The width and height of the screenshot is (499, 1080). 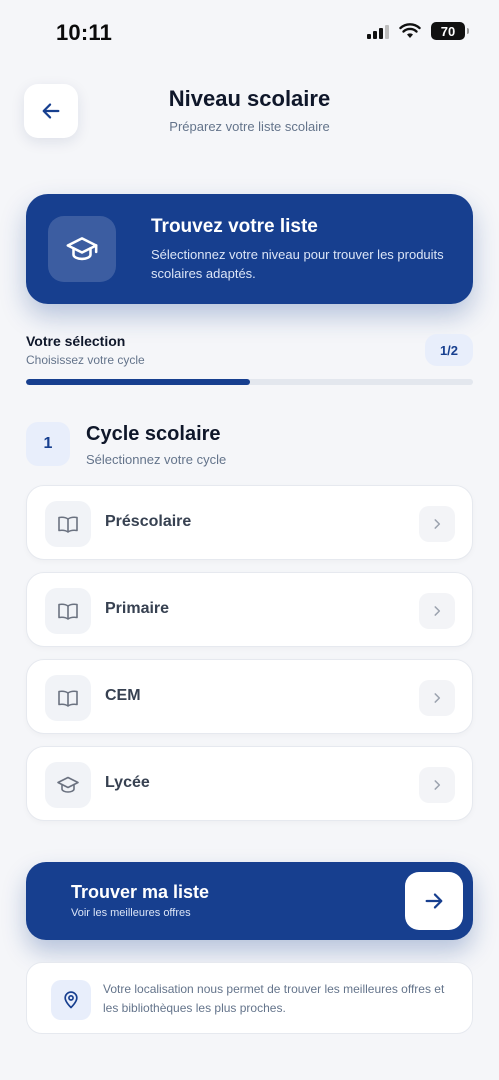 What do you see at coordinates (76, 341) in the screenshot?
I see `selection-title: Votre sélection` at bounding box center [76, 341].